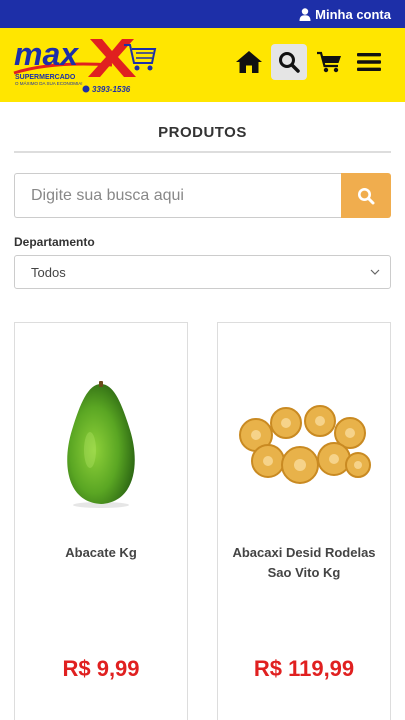 Image resolution: width=405 pixels, height=720 pixels. What do you see at coordinates (101, 668) in the screenshot?
I see `product-price: R$ 9,99` at bounding box center [101, 668].